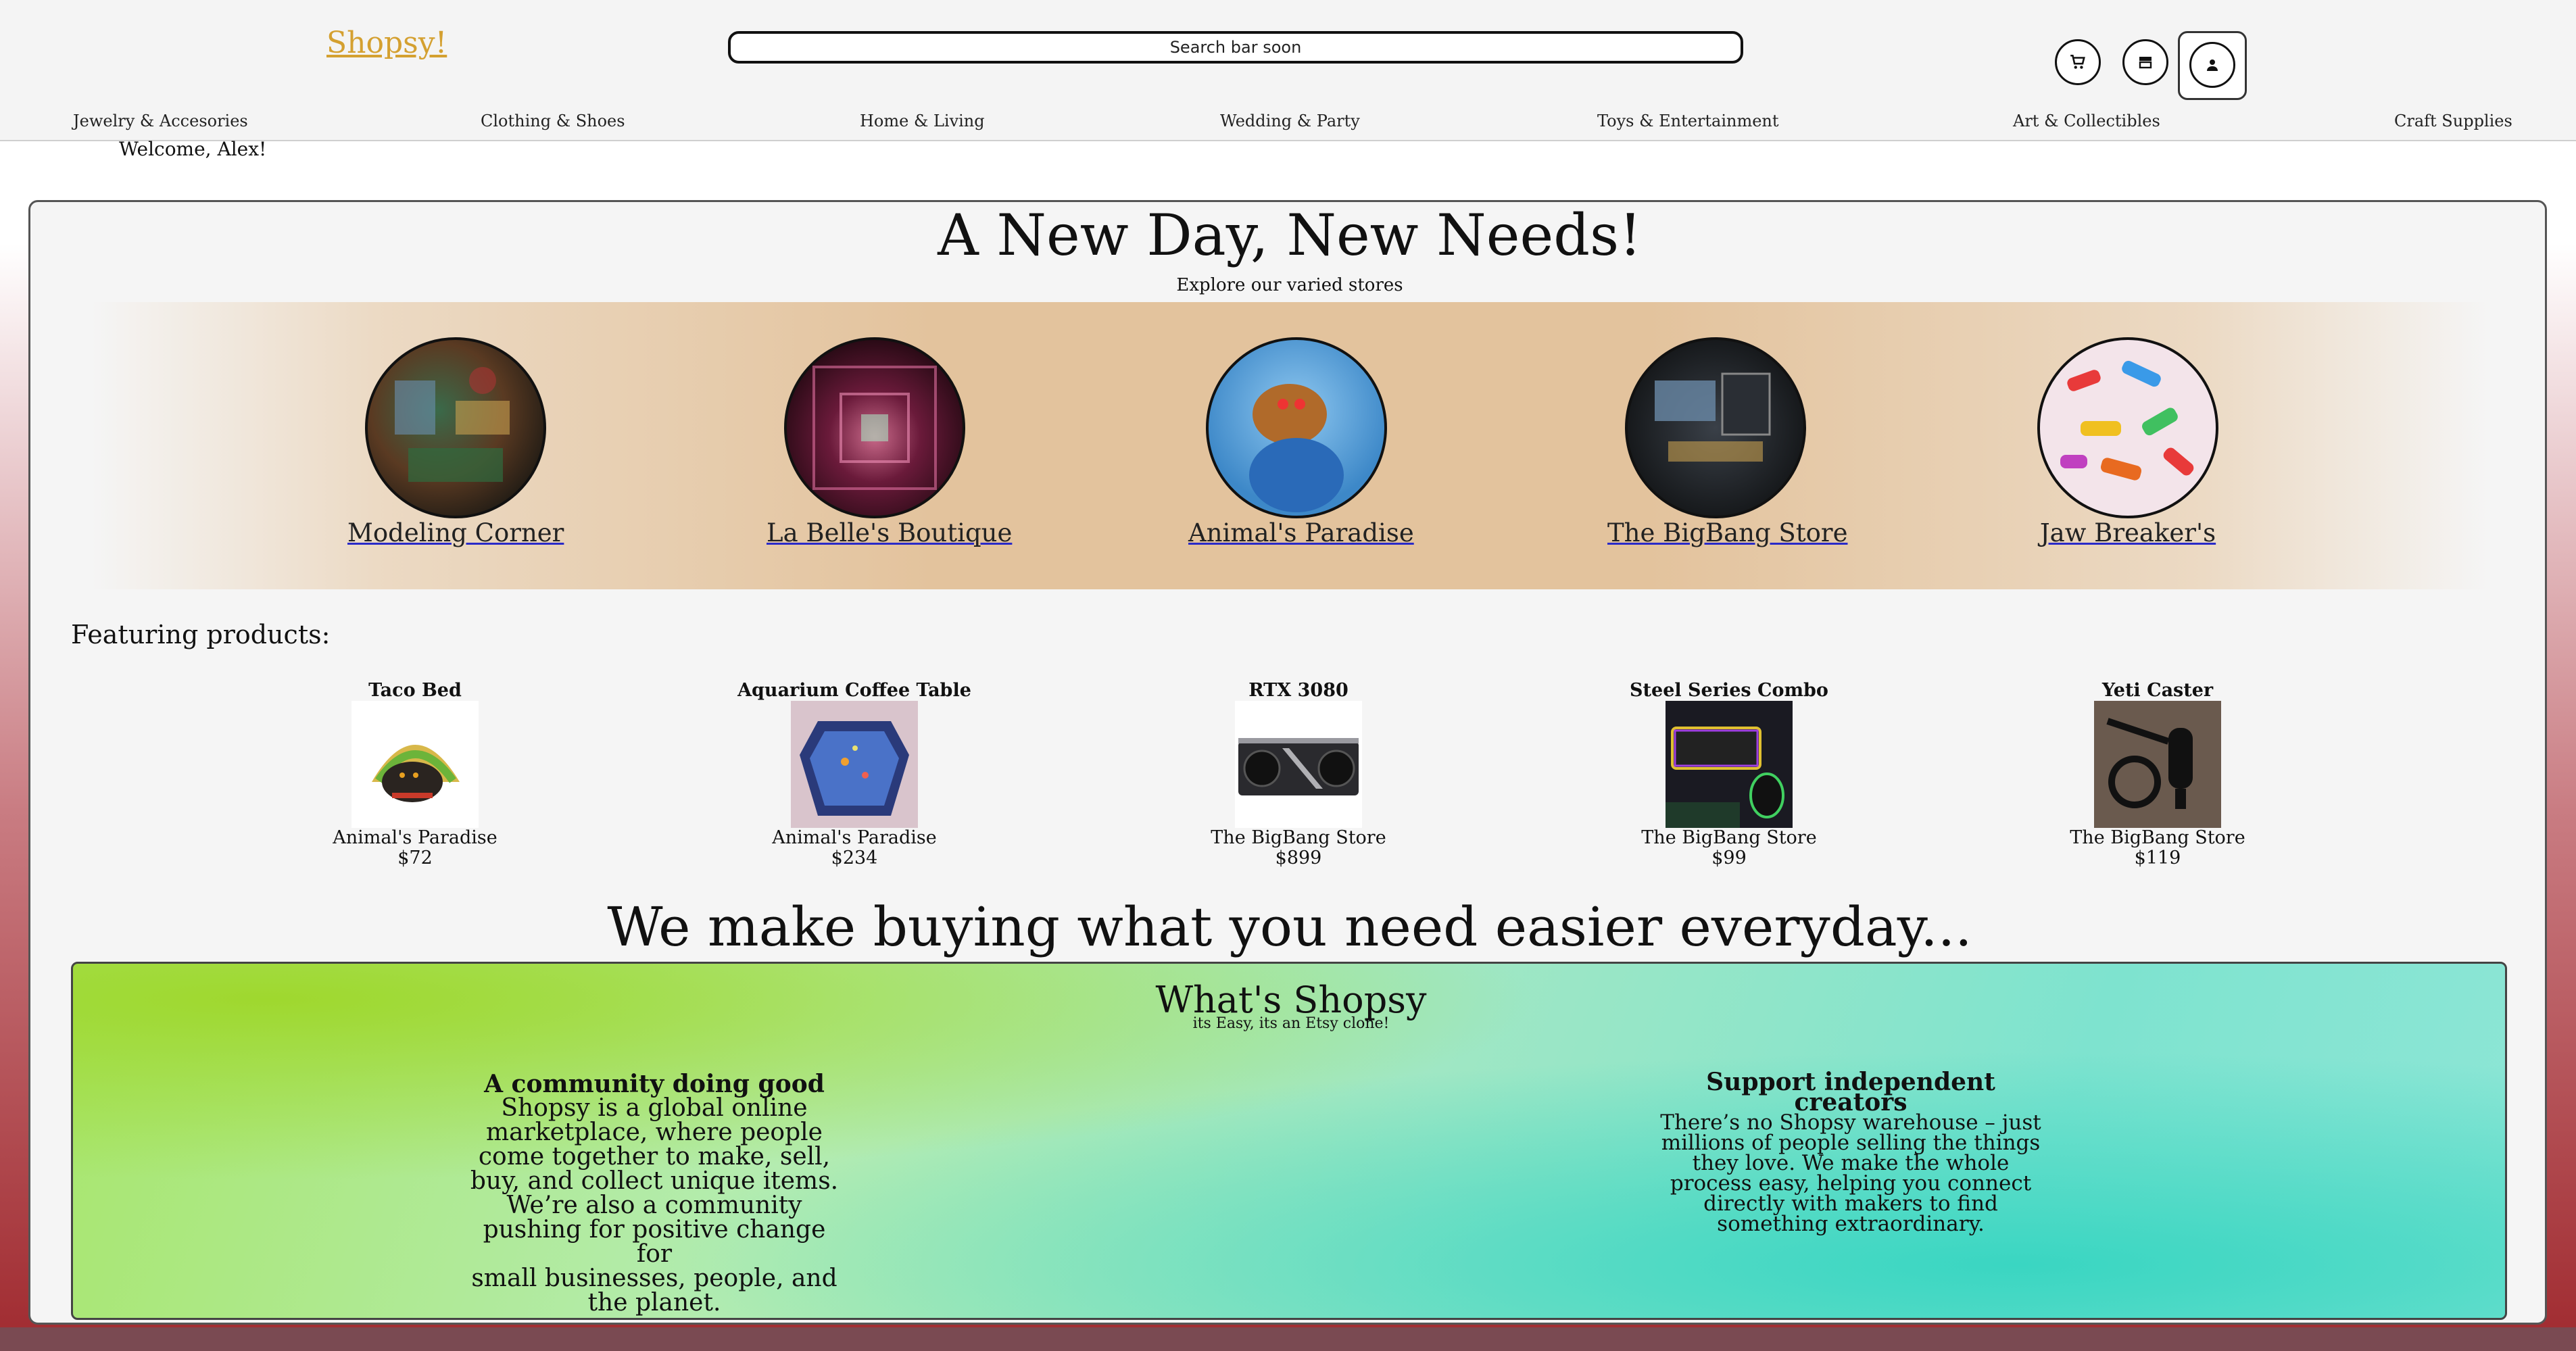 This screenshot has width=2576, height=1351. Describe the element at coordinates (654, 1303) in the screenshot. I see `community-text-line: the planet.` at that location.